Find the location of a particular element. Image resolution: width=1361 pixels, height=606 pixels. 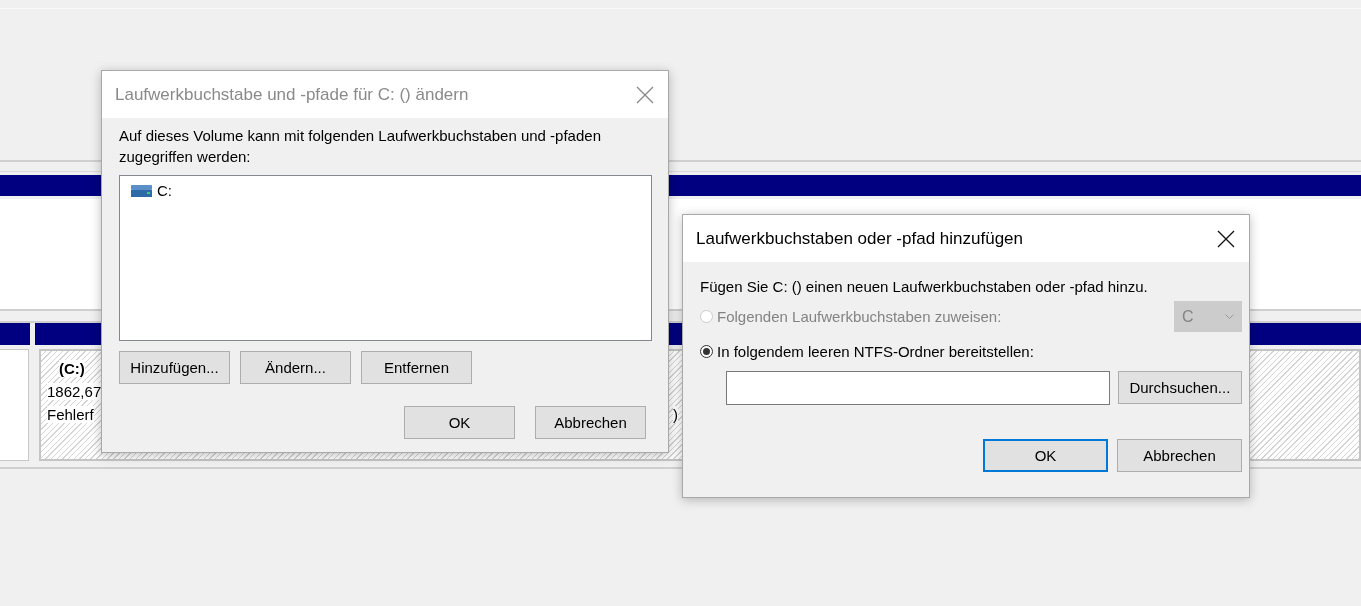

radio-label: Folgenden Laufwerkbuchstaben zuweisen: is located at coordinates (859, 316).